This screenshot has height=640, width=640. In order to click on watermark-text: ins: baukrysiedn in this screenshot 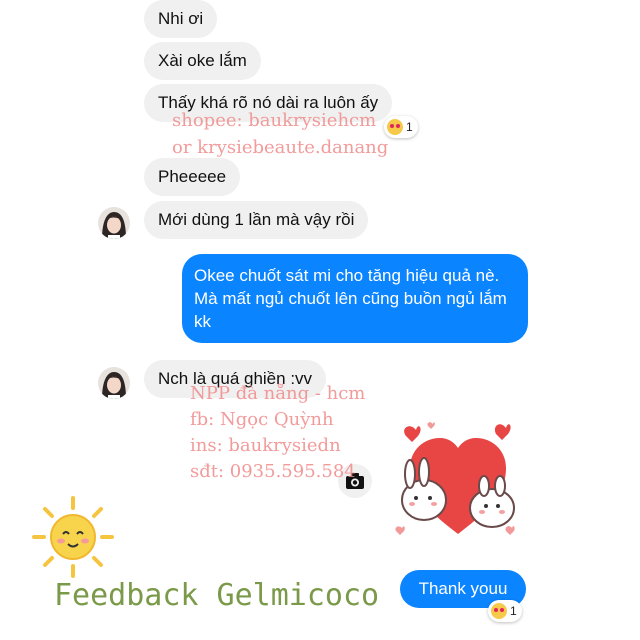, I will do `click(265, 445)`.